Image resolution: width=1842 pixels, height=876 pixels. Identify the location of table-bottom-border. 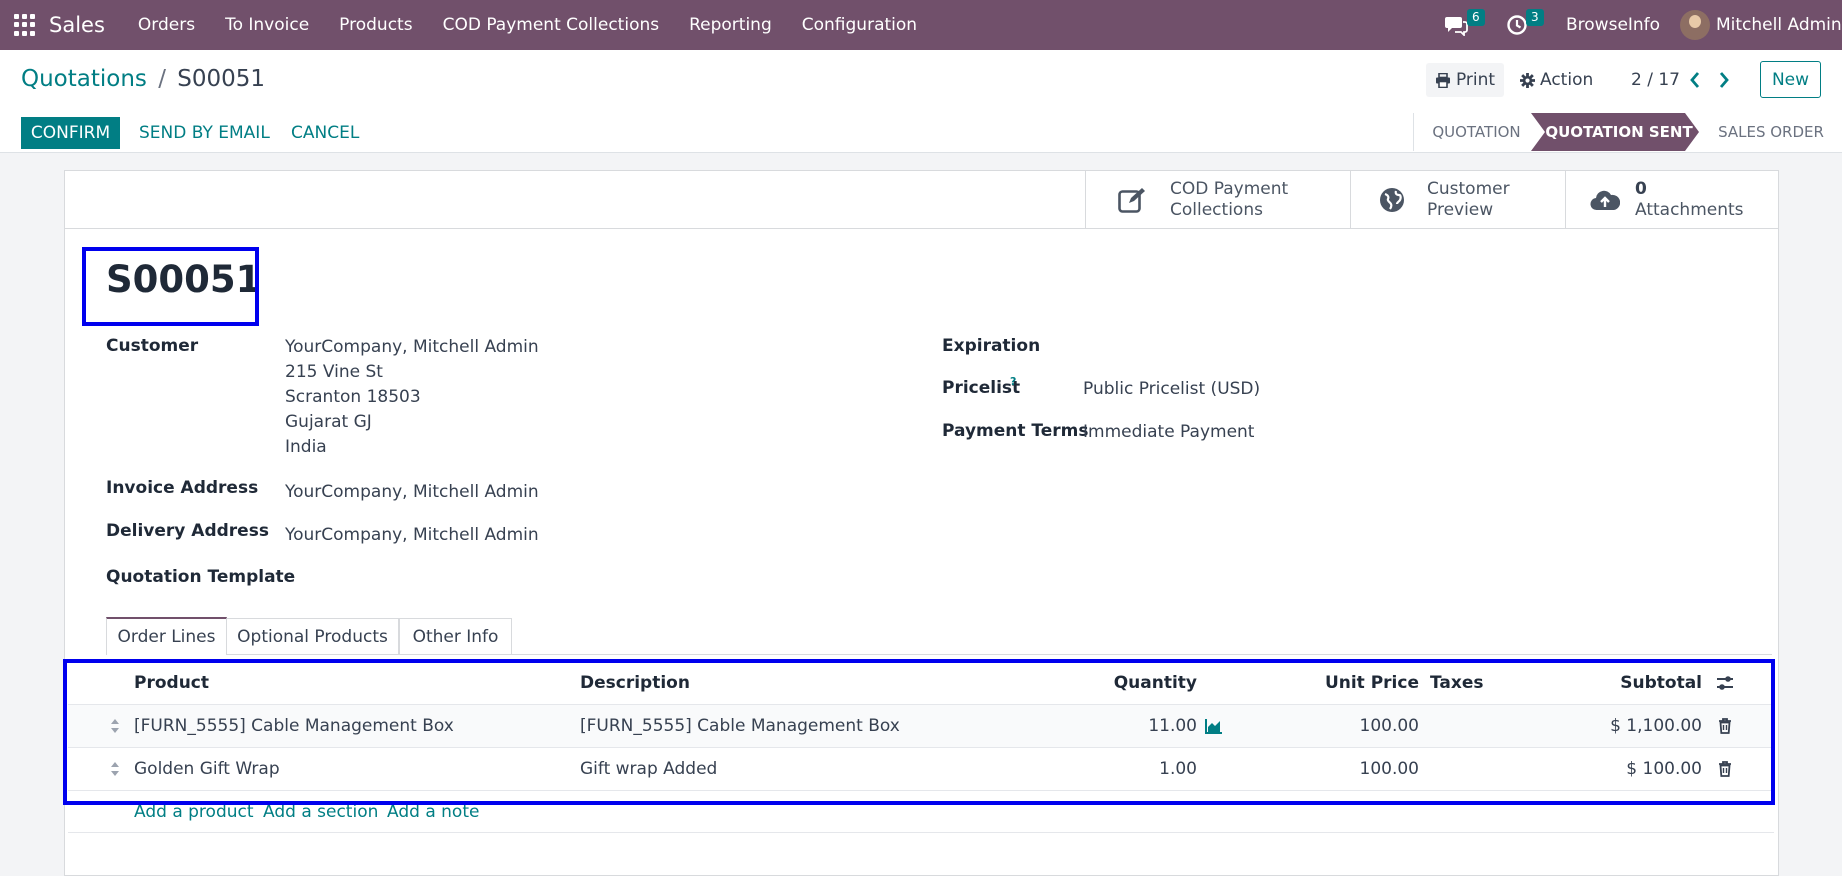
(921, 790).